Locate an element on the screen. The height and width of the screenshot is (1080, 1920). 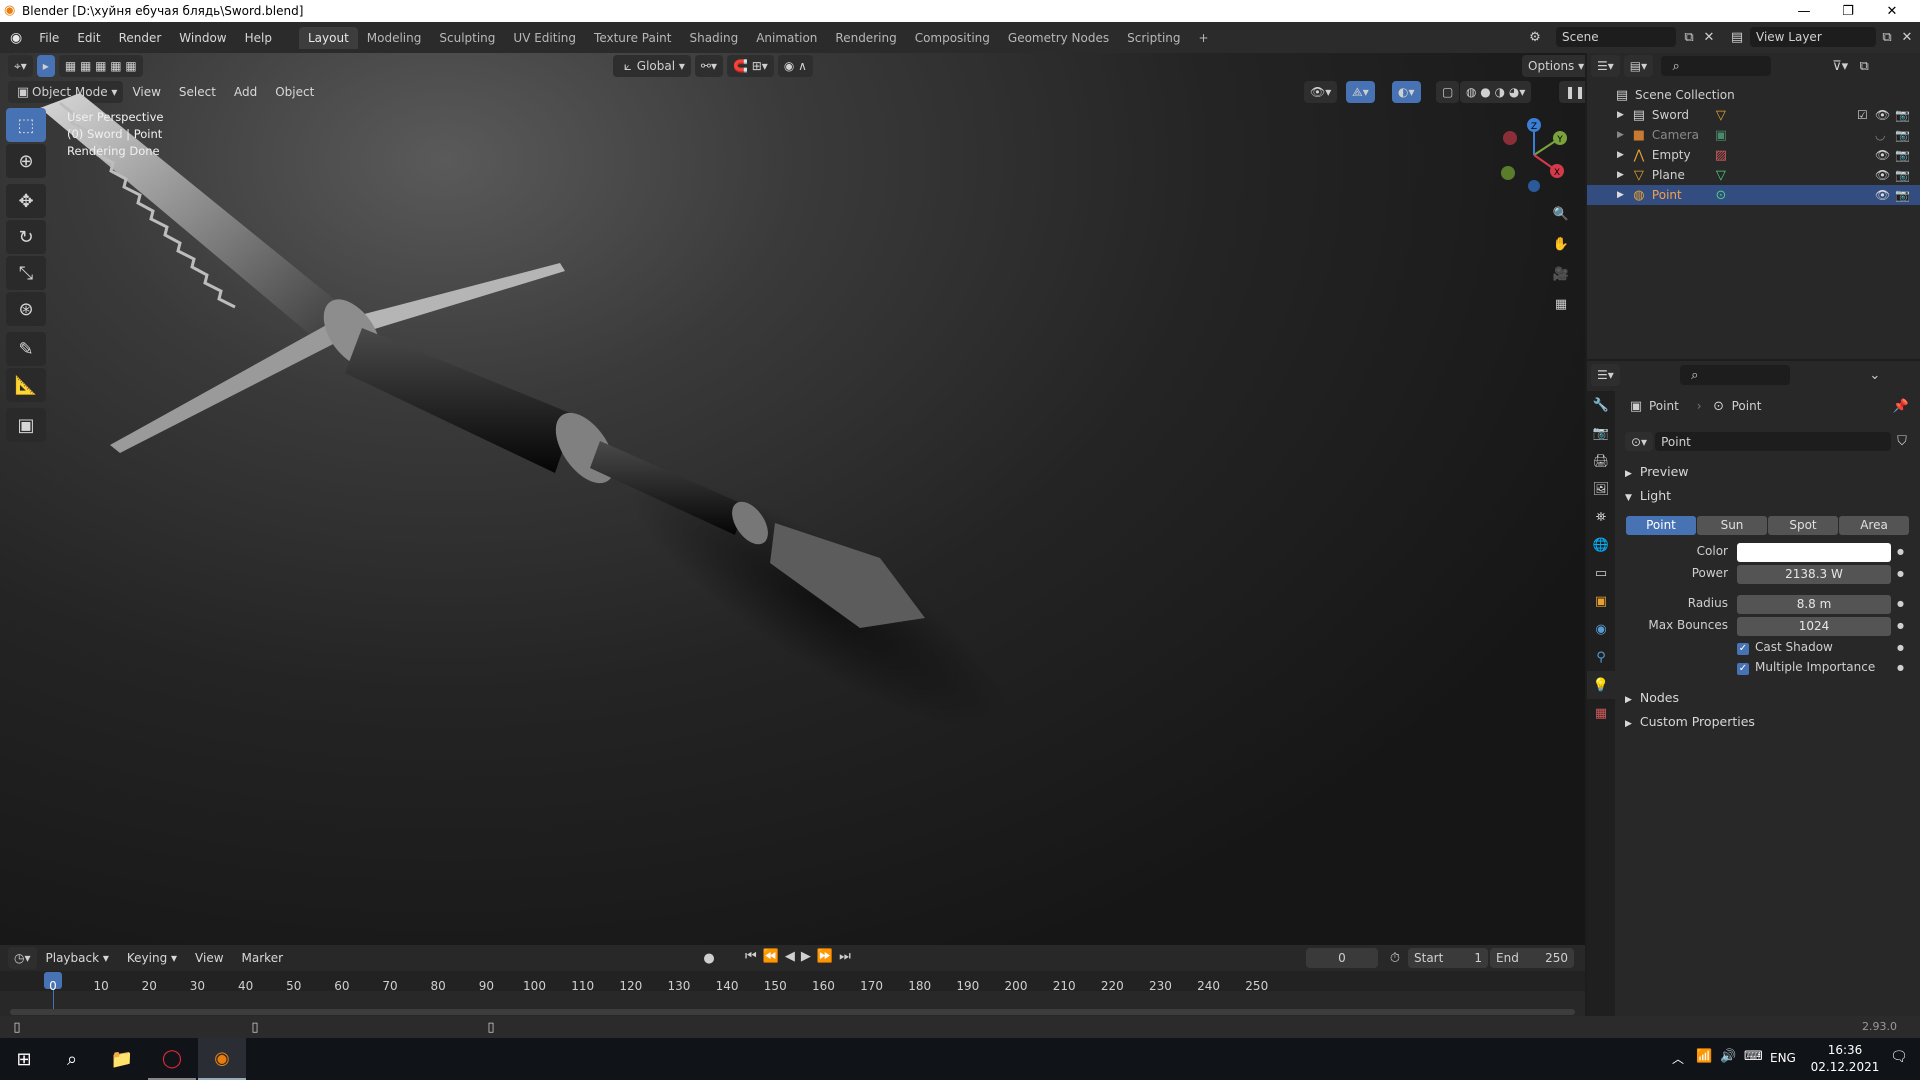
windows-start-icon: ⊞ is located at coordinates (24, 1059).